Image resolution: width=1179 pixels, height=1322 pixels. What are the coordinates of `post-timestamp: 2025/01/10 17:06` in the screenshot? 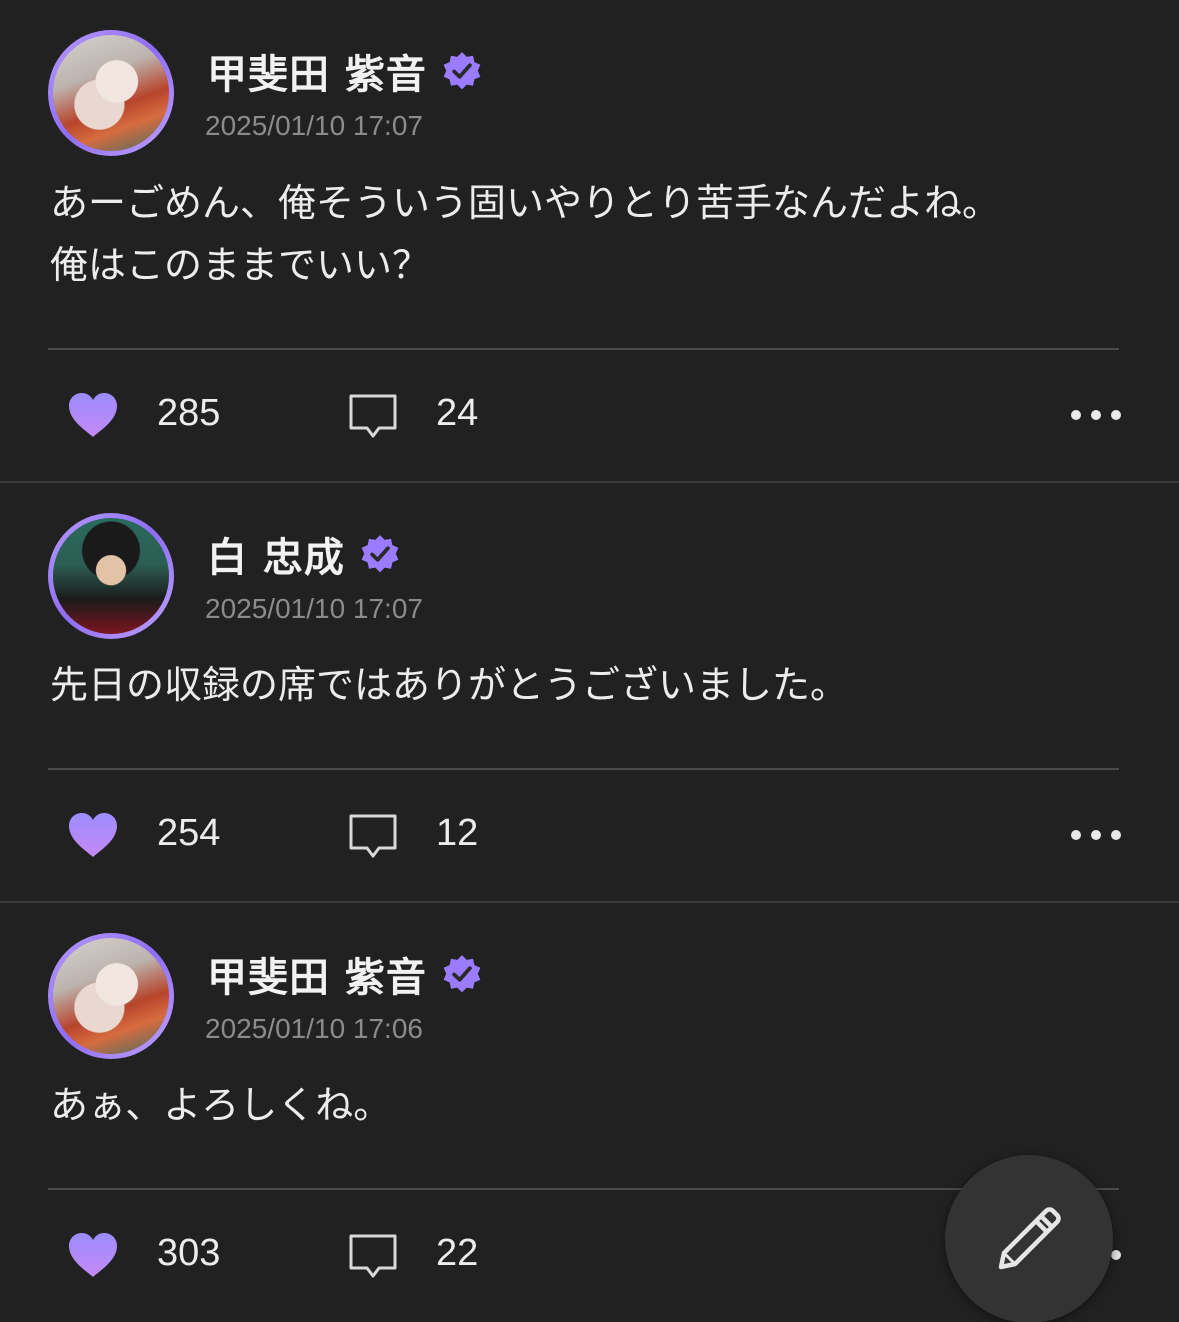 It's located at (314, 1028).